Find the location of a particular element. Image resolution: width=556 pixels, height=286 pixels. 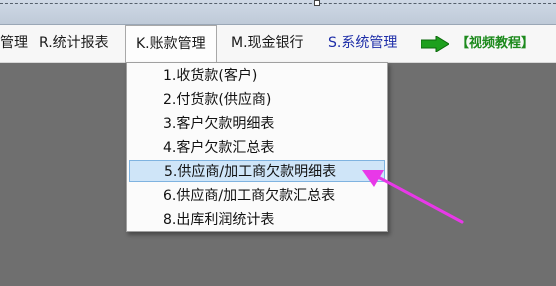

selection-dashed-border is located at coordinates (278, 3).